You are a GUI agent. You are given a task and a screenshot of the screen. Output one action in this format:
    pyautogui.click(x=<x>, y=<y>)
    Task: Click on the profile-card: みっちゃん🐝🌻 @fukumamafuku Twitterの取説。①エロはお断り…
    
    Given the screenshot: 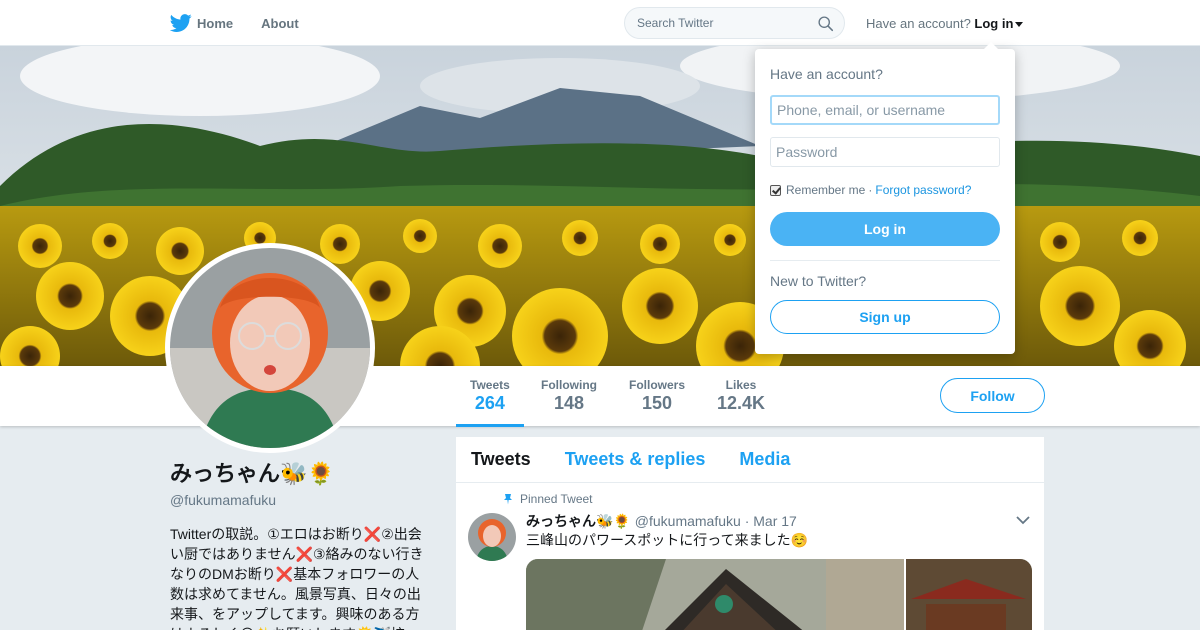 What is the action you would take?
    pyautogui.click(x=300, y=544)
    